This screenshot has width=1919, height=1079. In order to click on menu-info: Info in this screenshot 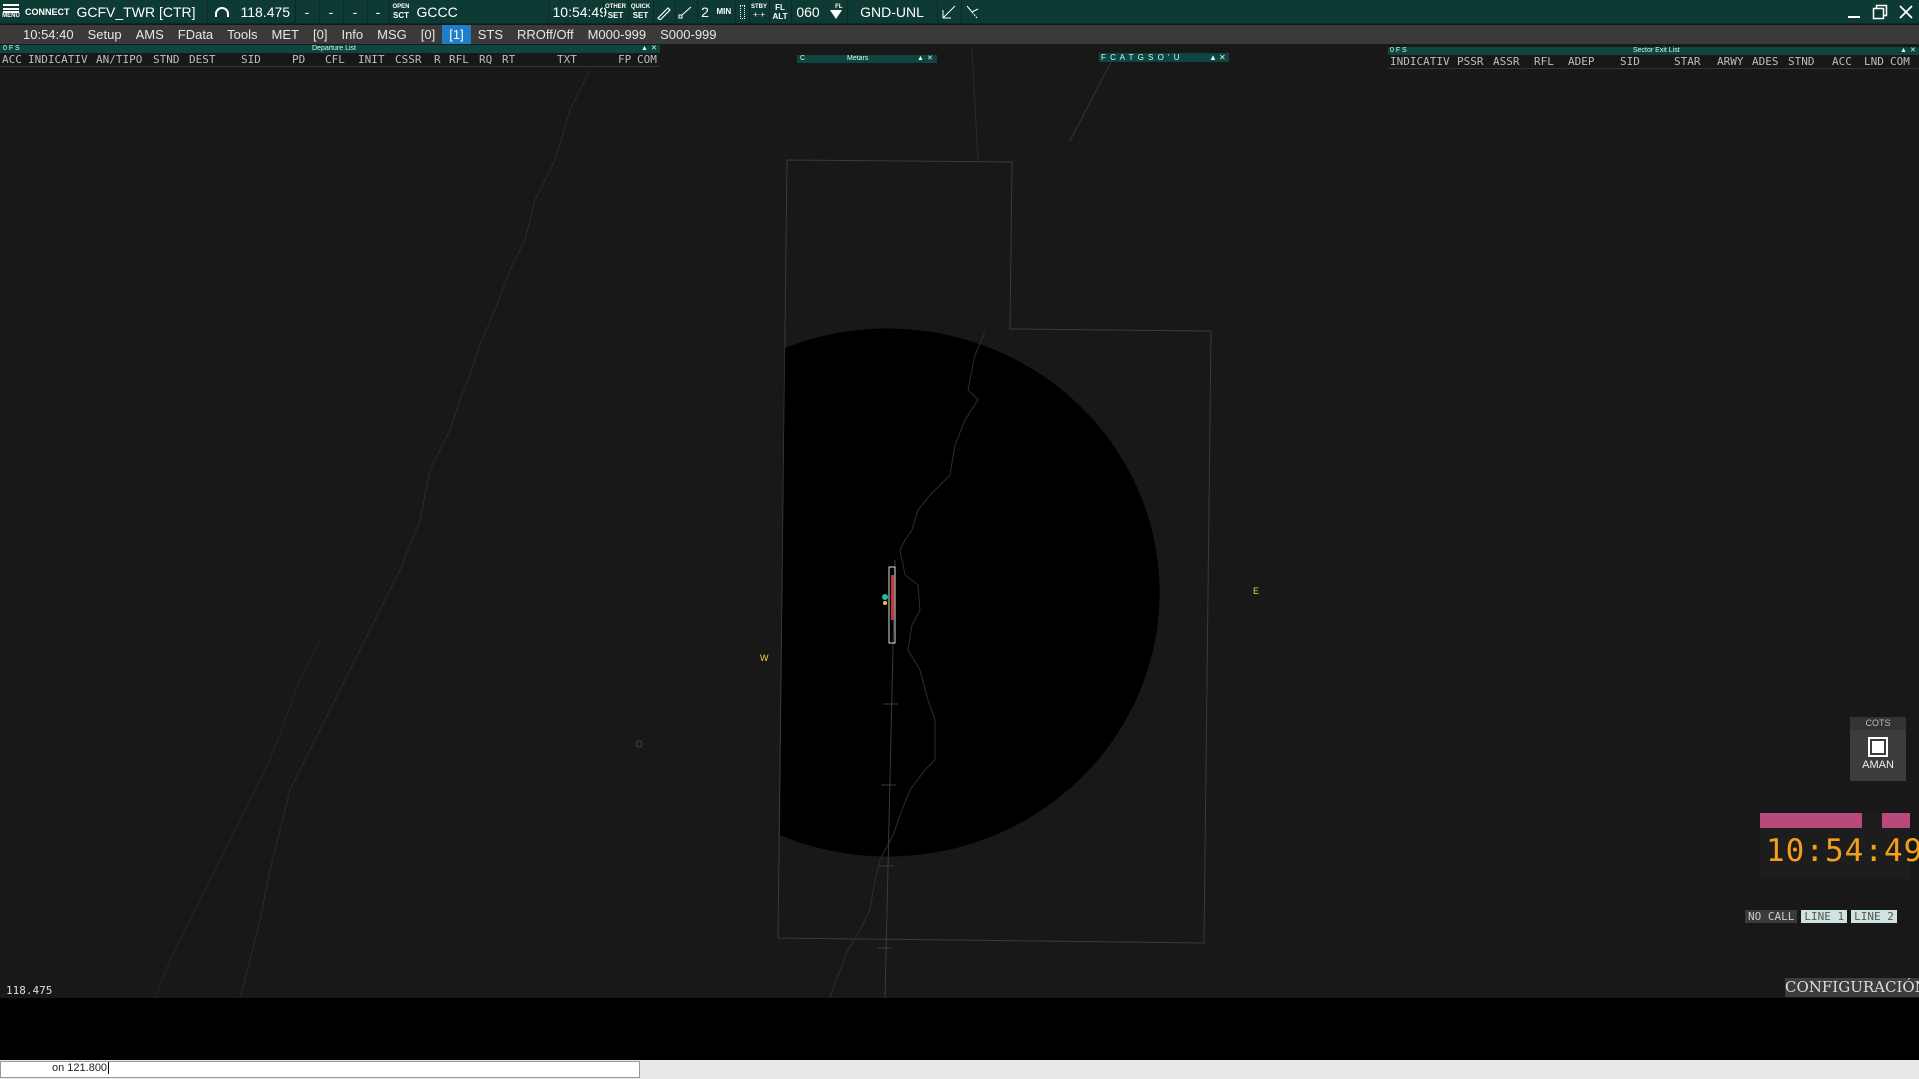, I will do `click(352, 34)`.